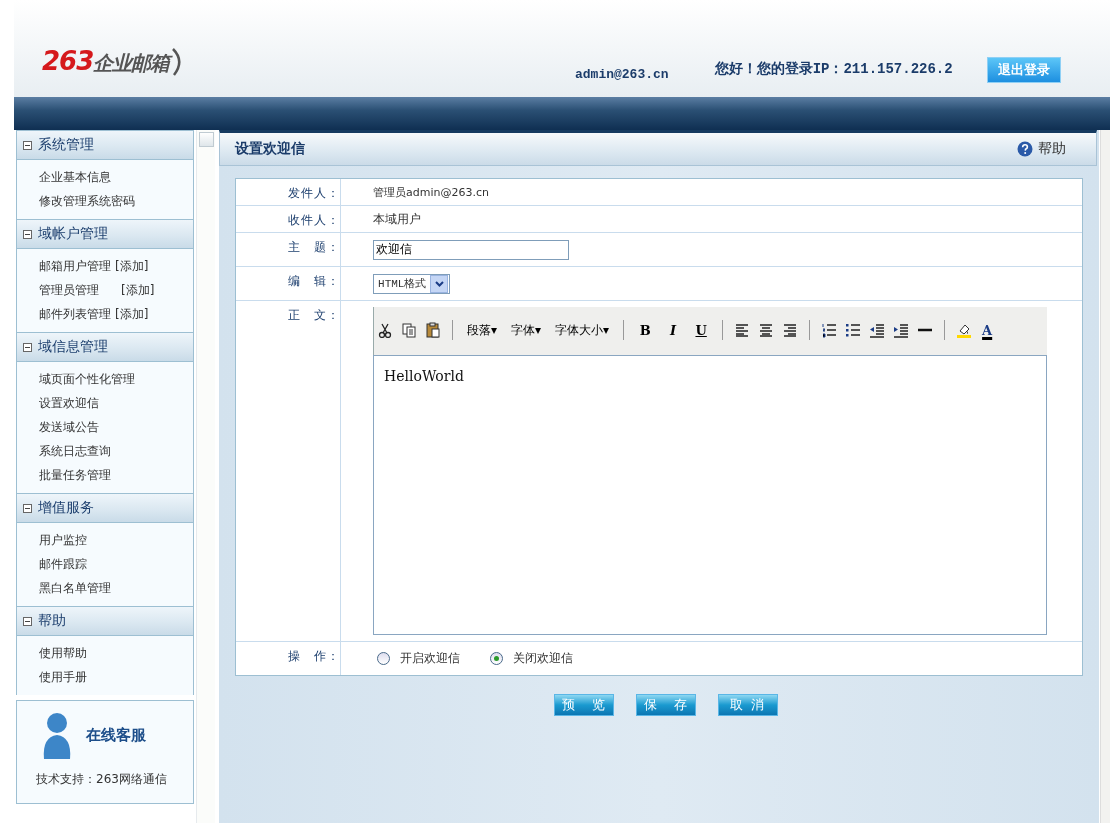 The image size is (1110, 823). I want to click on recipient-text: 本域用户, so click(397, 219).